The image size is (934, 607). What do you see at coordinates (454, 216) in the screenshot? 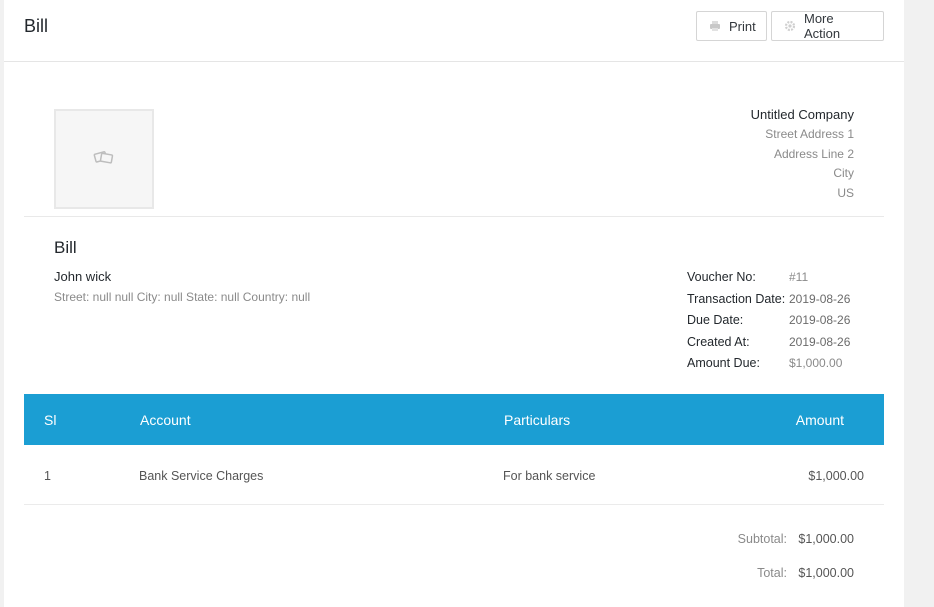
I see `divider` at bounding box center [454, 216].